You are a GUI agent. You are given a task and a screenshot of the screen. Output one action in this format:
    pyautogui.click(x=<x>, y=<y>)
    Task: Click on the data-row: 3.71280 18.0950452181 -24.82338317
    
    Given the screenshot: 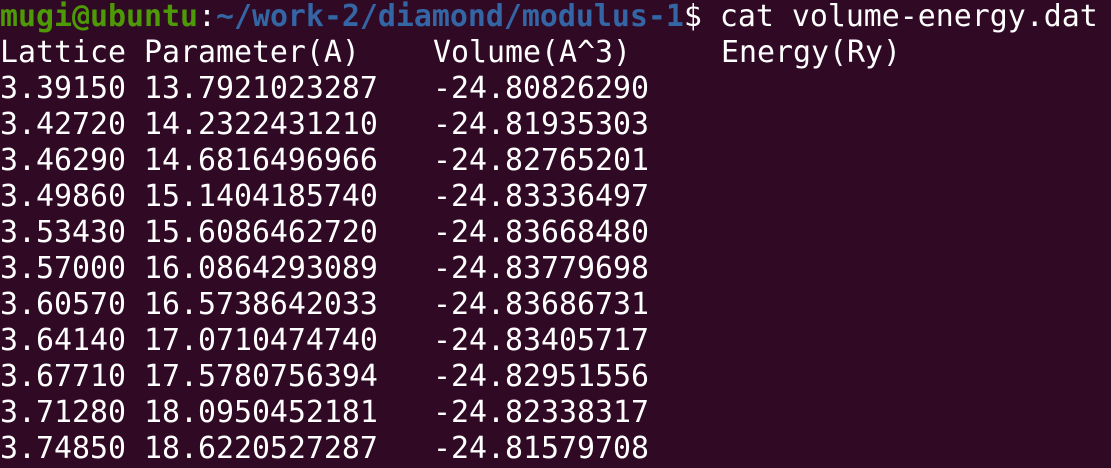 What is the action you would take?
    pyautogui.click(x=549, y=413)
    